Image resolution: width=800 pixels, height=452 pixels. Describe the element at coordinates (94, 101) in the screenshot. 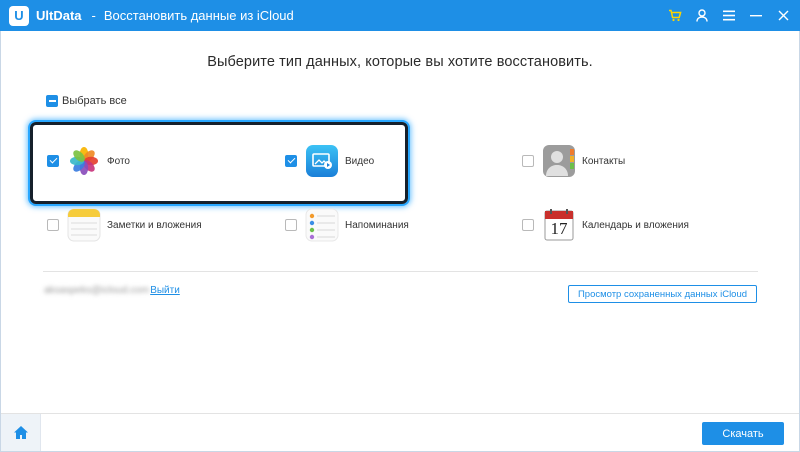

I see `select-all-label: Выбрать все` at that location.